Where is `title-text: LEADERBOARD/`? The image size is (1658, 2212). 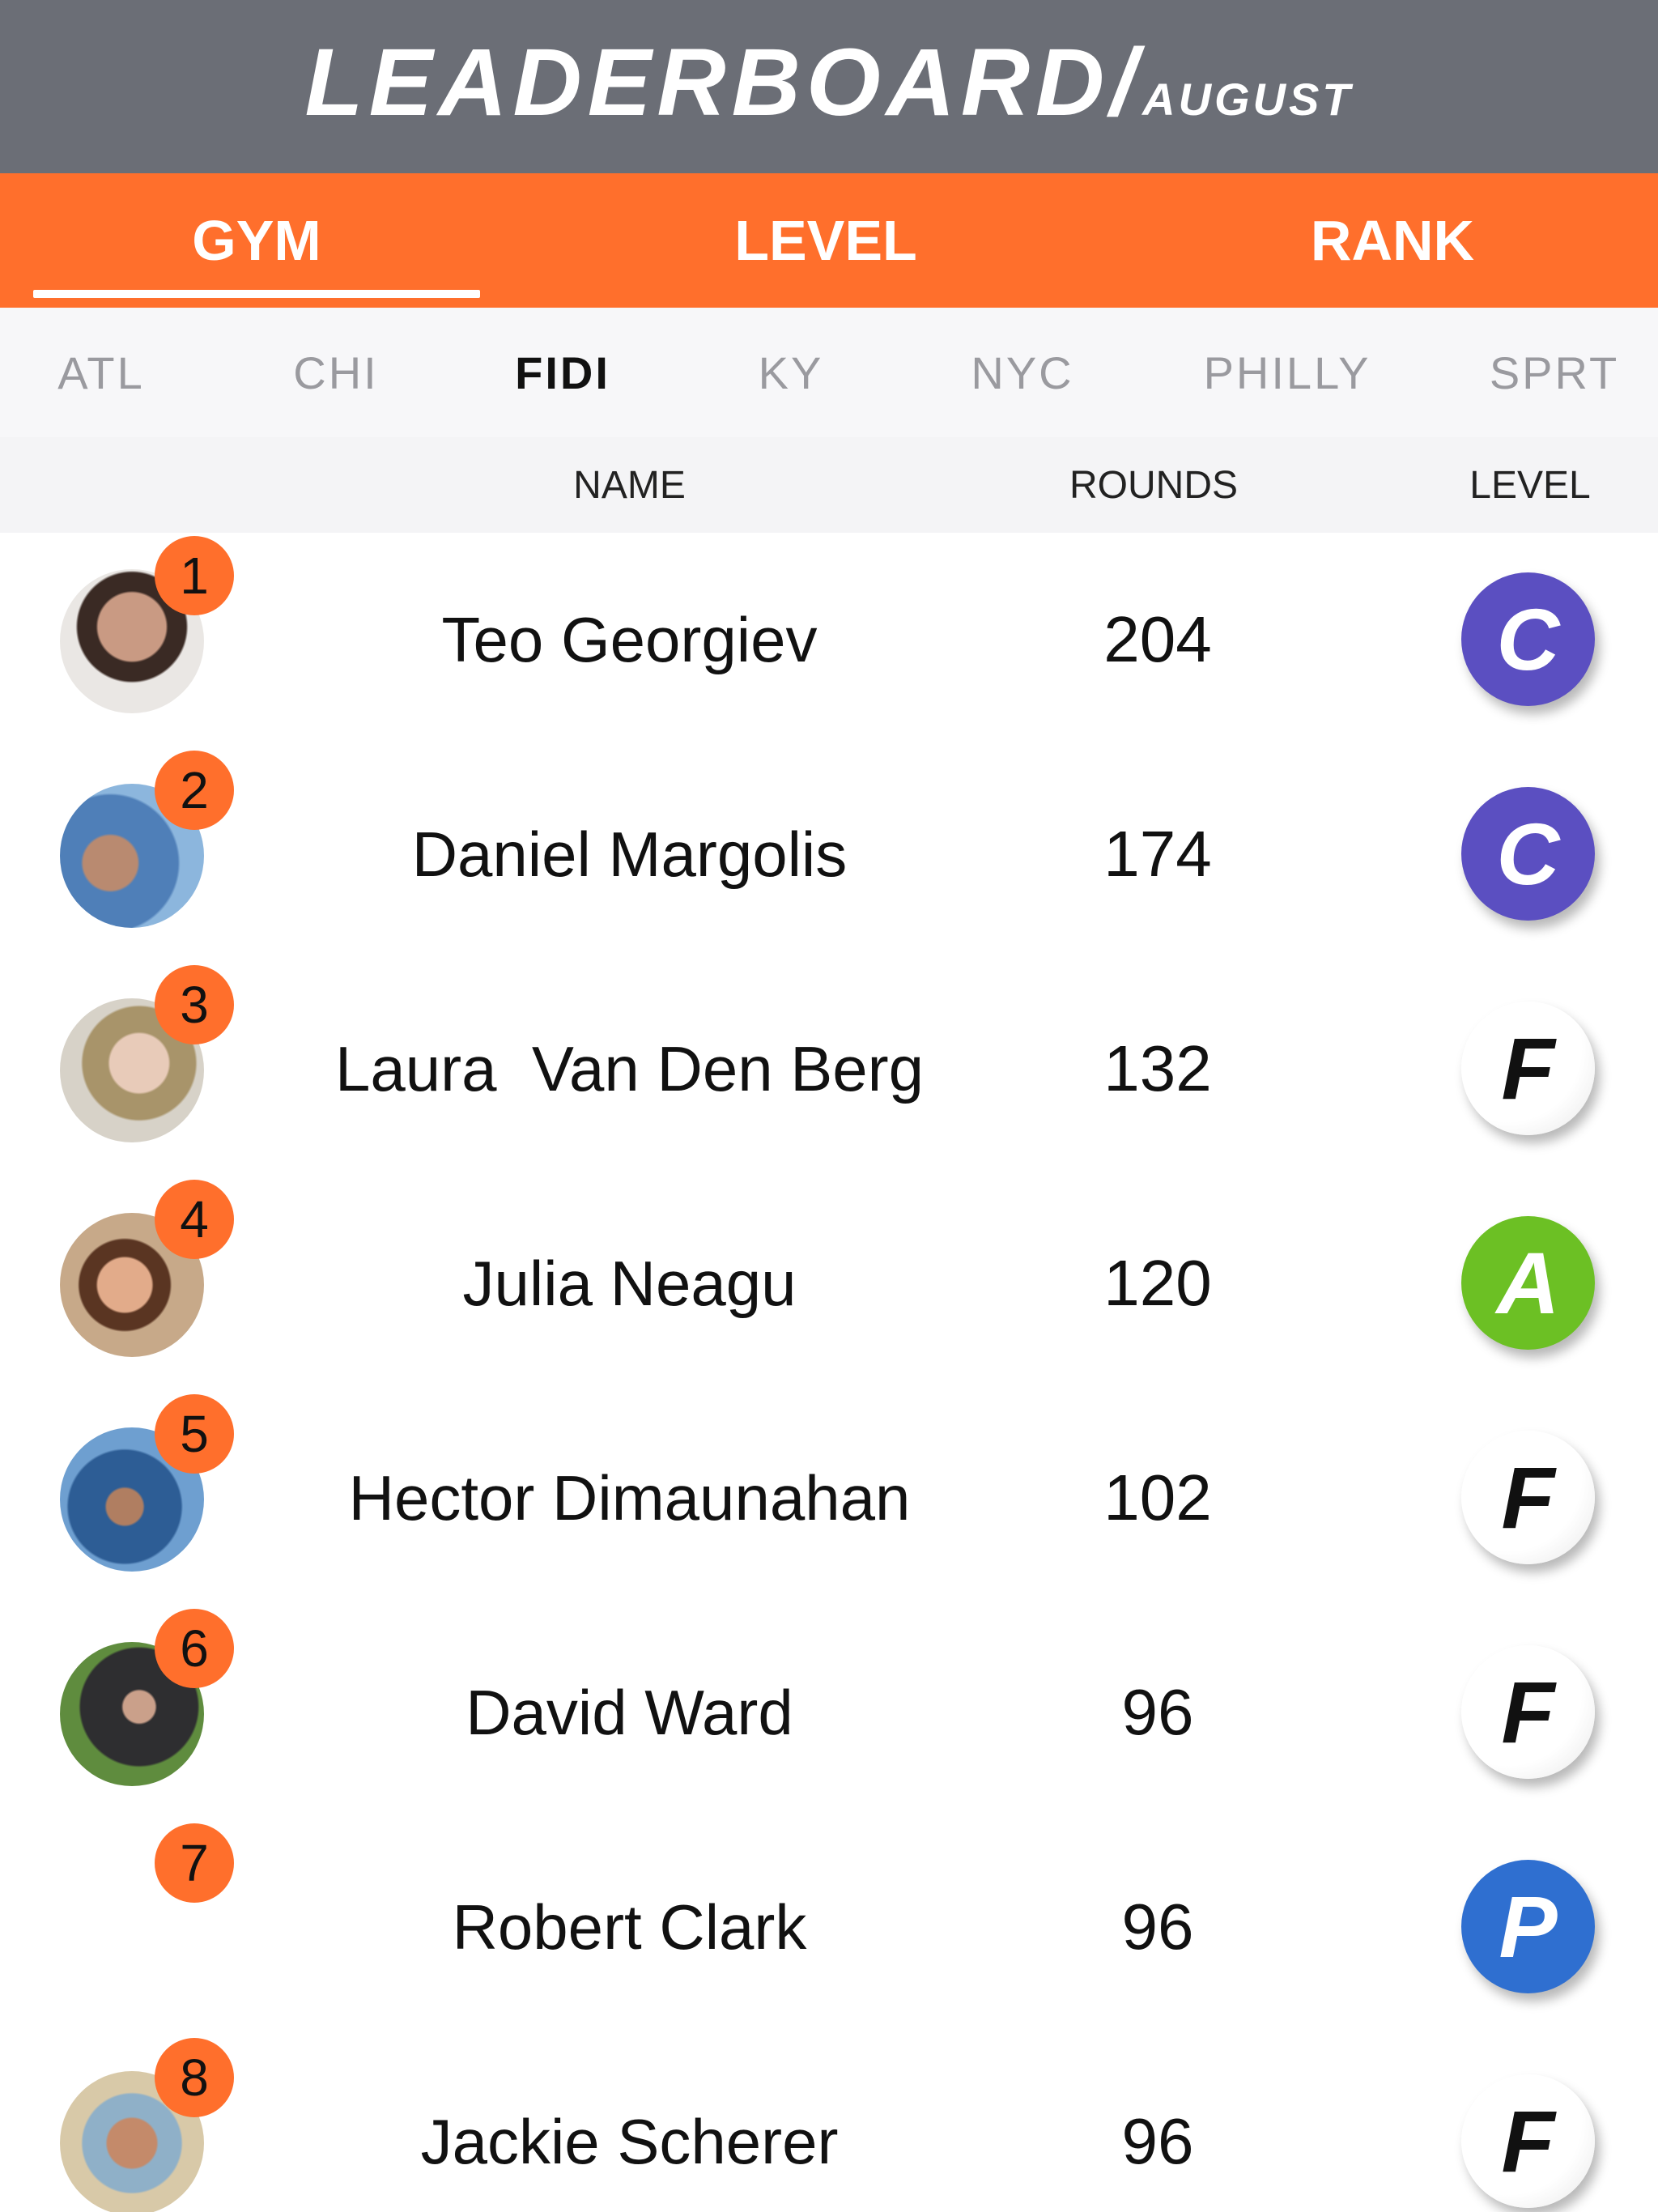
title-text: LEADERBOARD/ is located at coordinates (723, 83).